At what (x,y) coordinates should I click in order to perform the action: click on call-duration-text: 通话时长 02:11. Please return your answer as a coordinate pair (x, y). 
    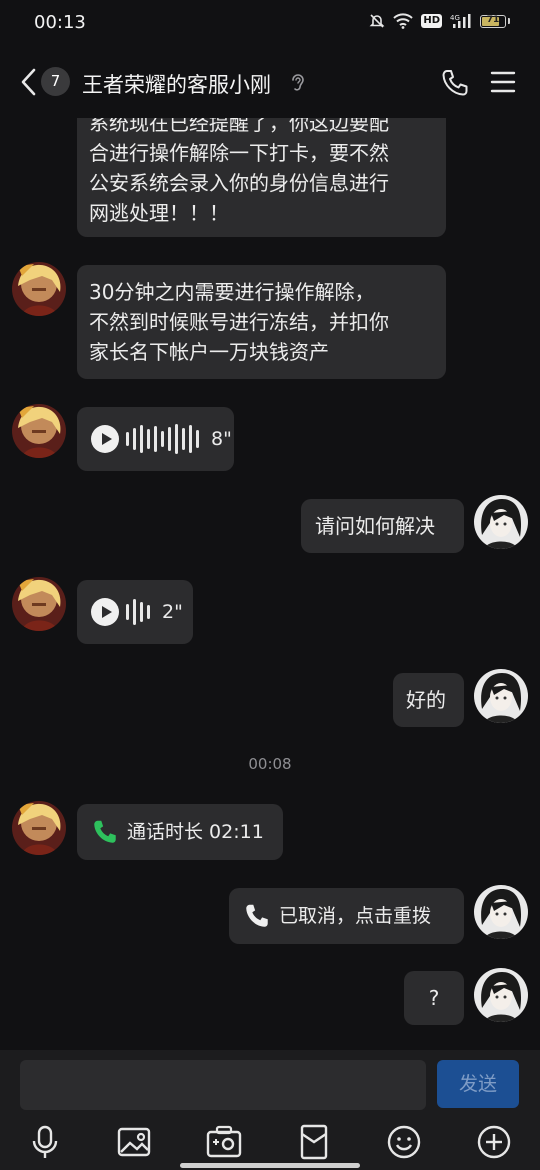
    Looking at the image, I should click on (195, 832).